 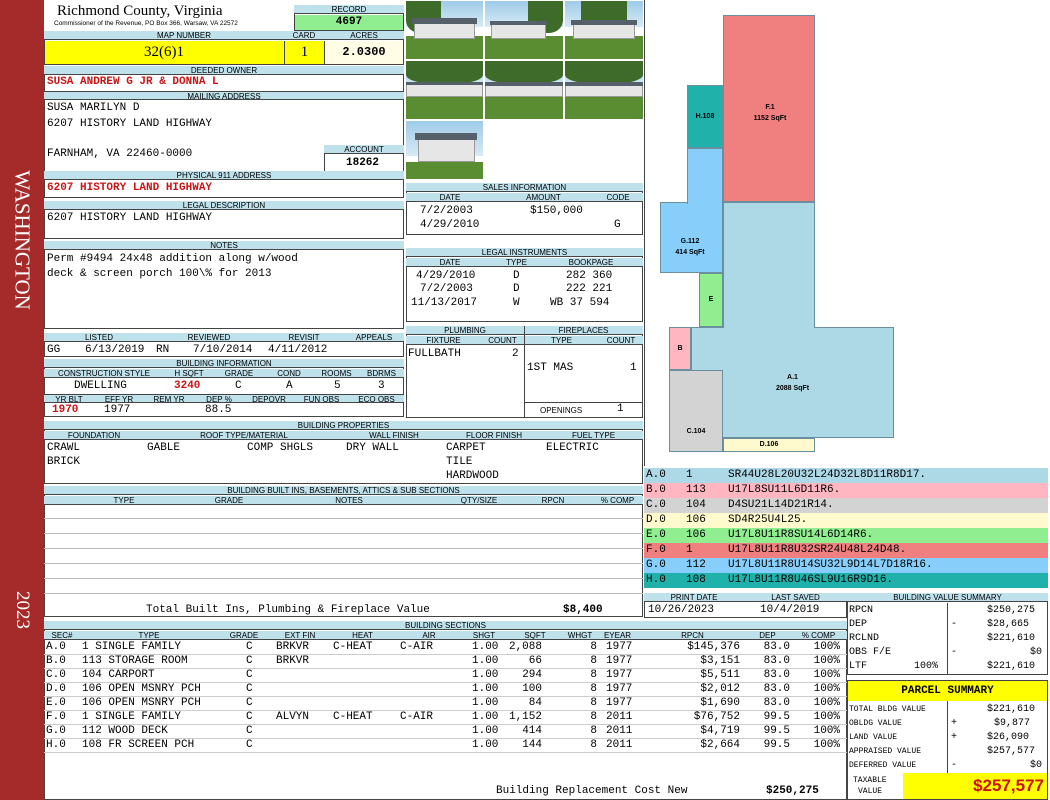 What do you see at coordinates (133, 82) in the screenshot?
I see `owner-name: SUSA ANDREW G JR & DONNA L` at bounding box center [133, 82].